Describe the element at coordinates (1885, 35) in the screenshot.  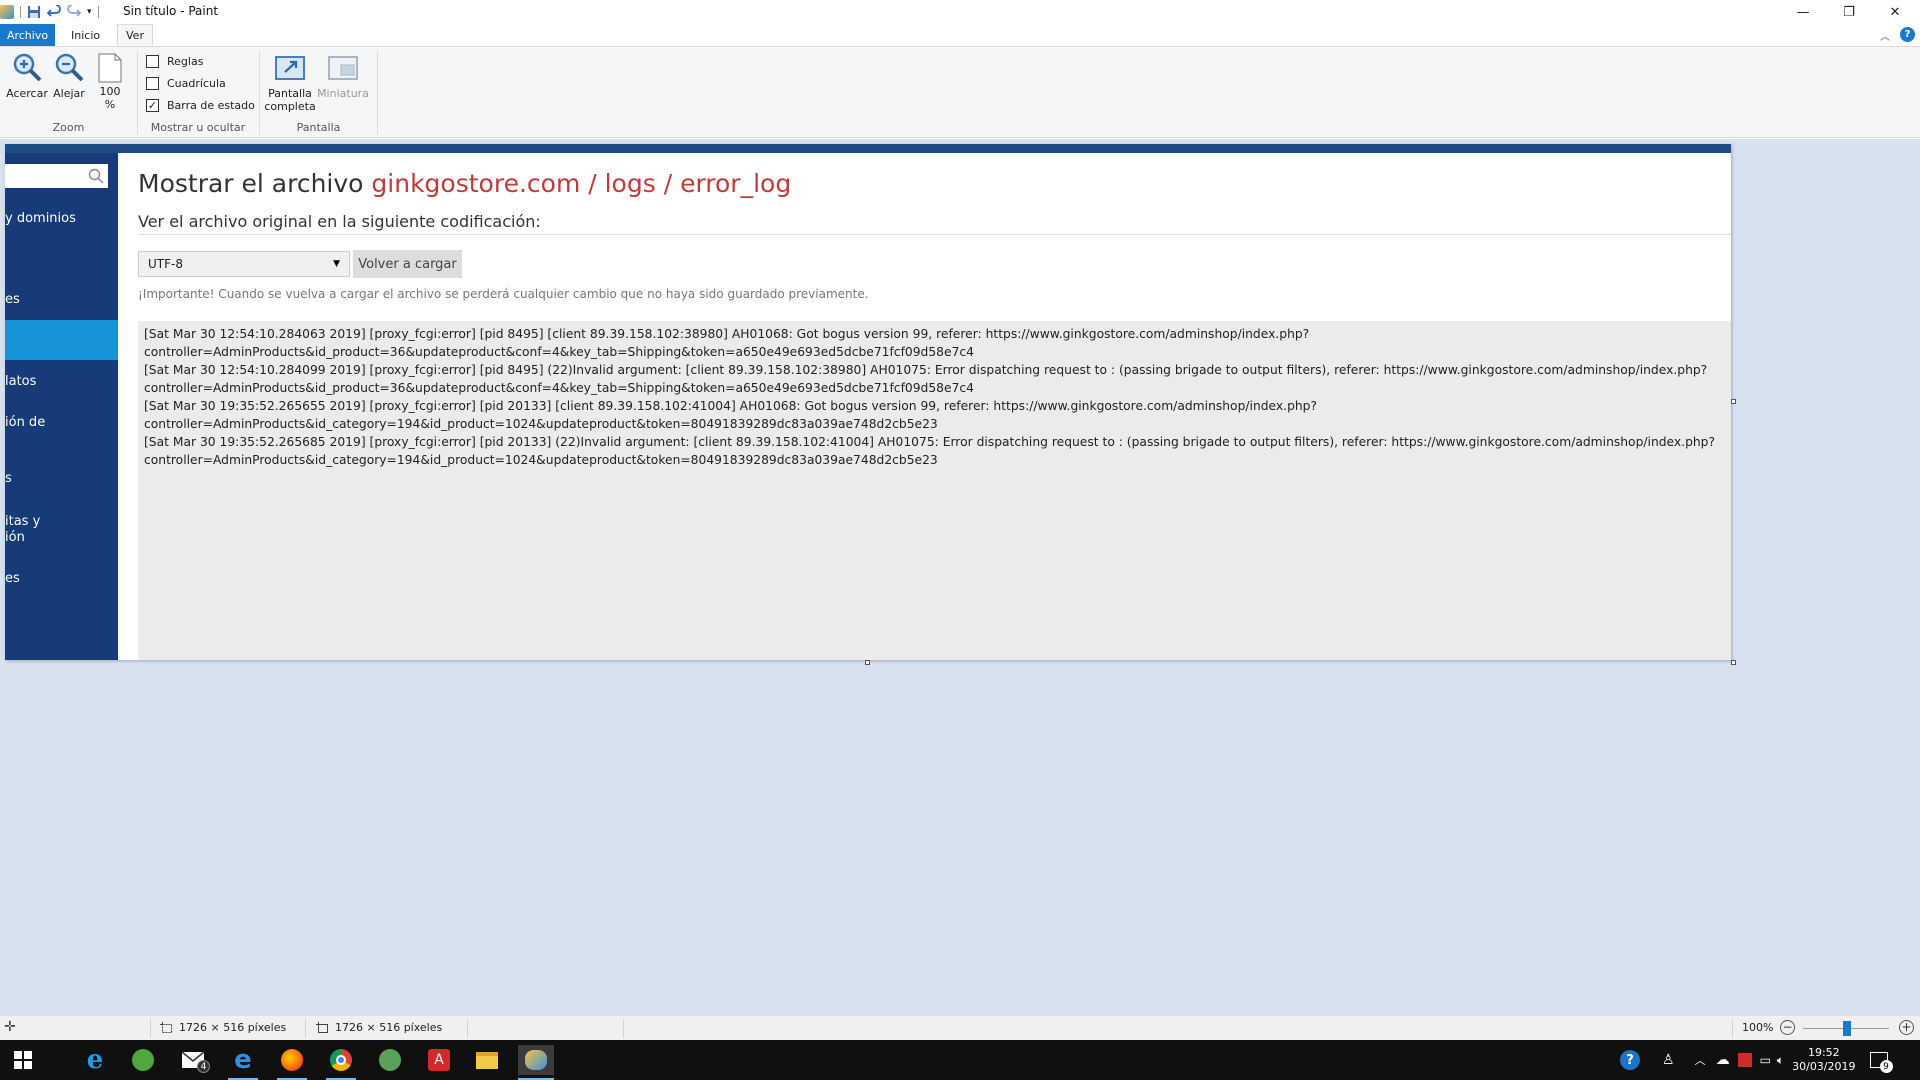
I see `collapse-ribbon-icon: ︿` at that location.